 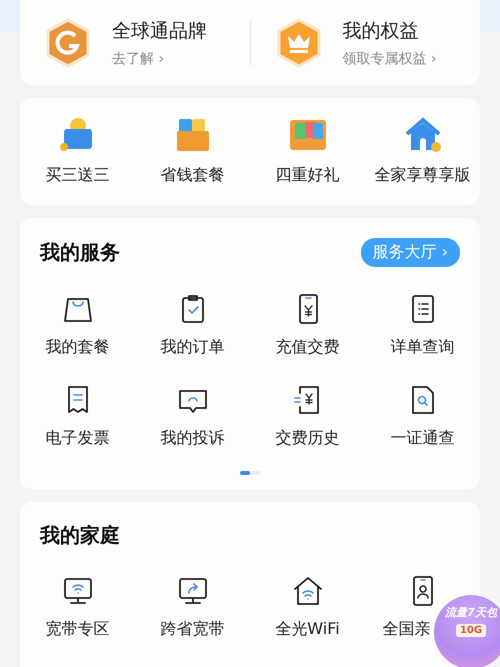 What do you see at coordinates (308, 347) in the screenshot?
I see `service-label: 充值交费` at bounding box center [308, 347].